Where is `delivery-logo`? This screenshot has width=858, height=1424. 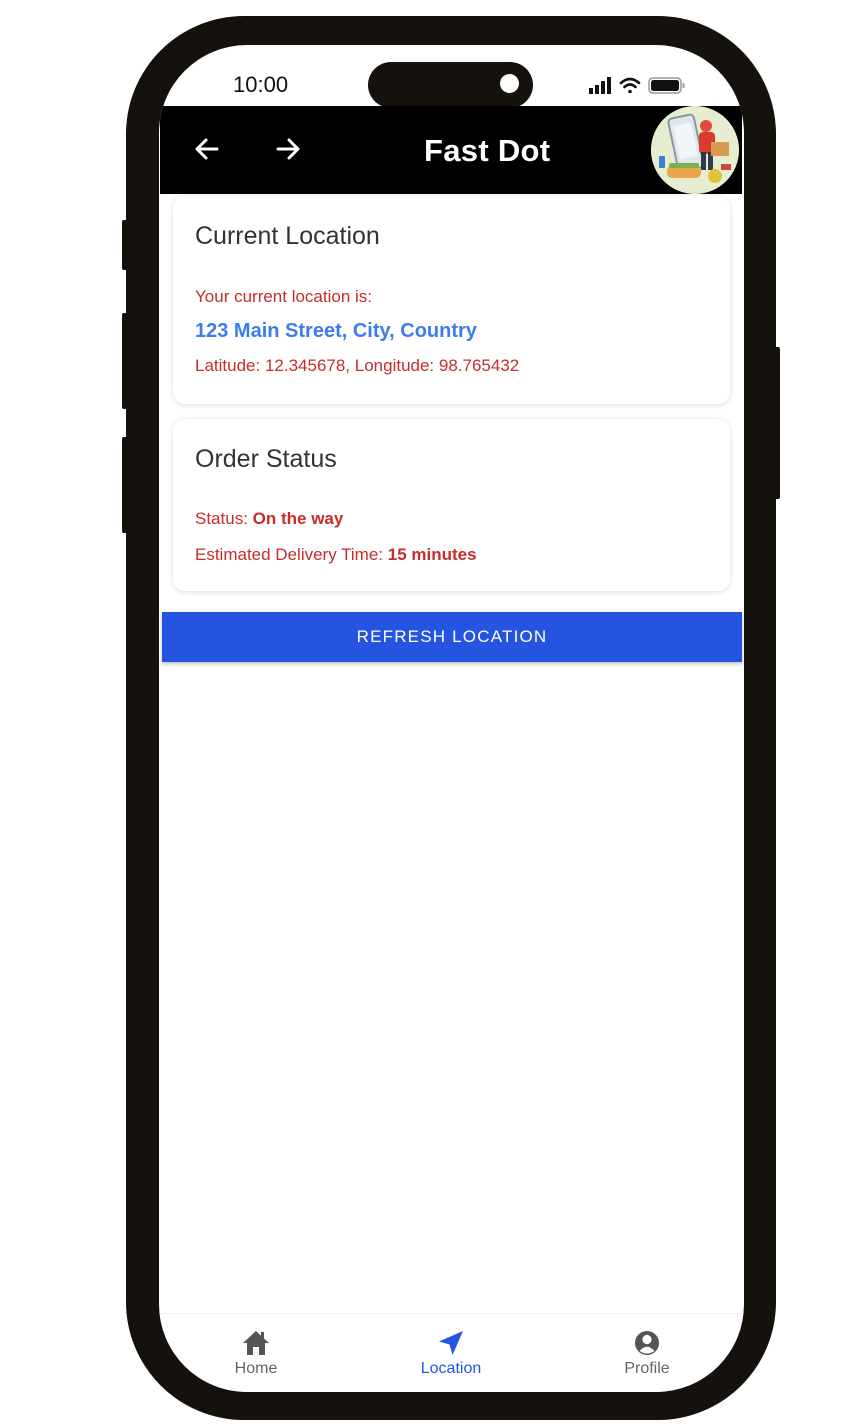
delivery-logo is located at coordinates (695, 150).